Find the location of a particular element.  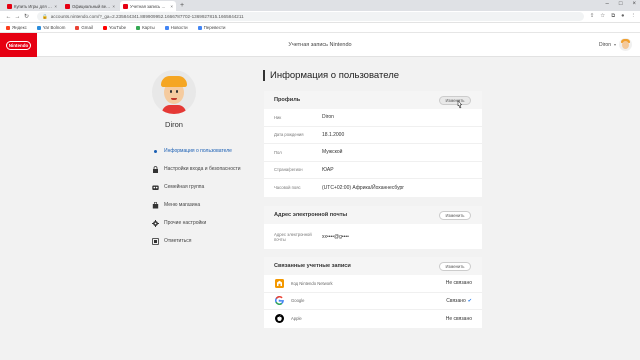

extensions-icon: ⧉ is located at coordinates (613, 16).